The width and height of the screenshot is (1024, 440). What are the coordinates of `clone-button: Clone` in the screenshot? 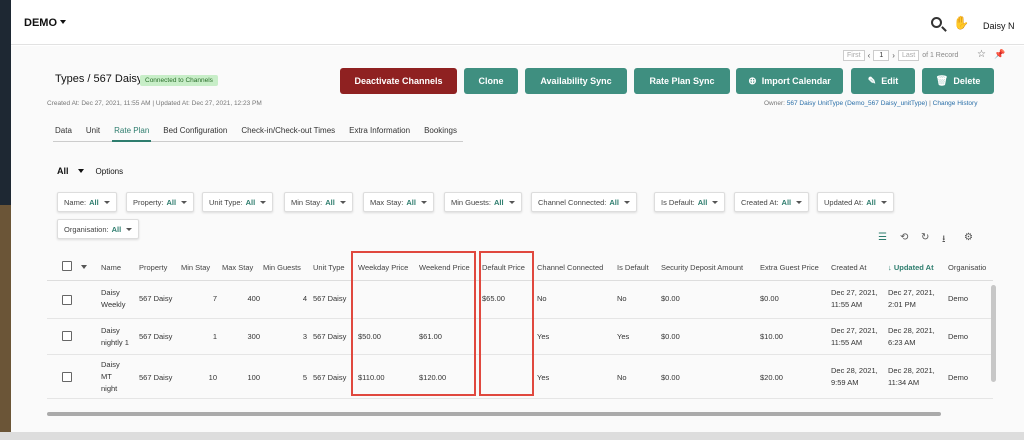 It's located at (491, 81).